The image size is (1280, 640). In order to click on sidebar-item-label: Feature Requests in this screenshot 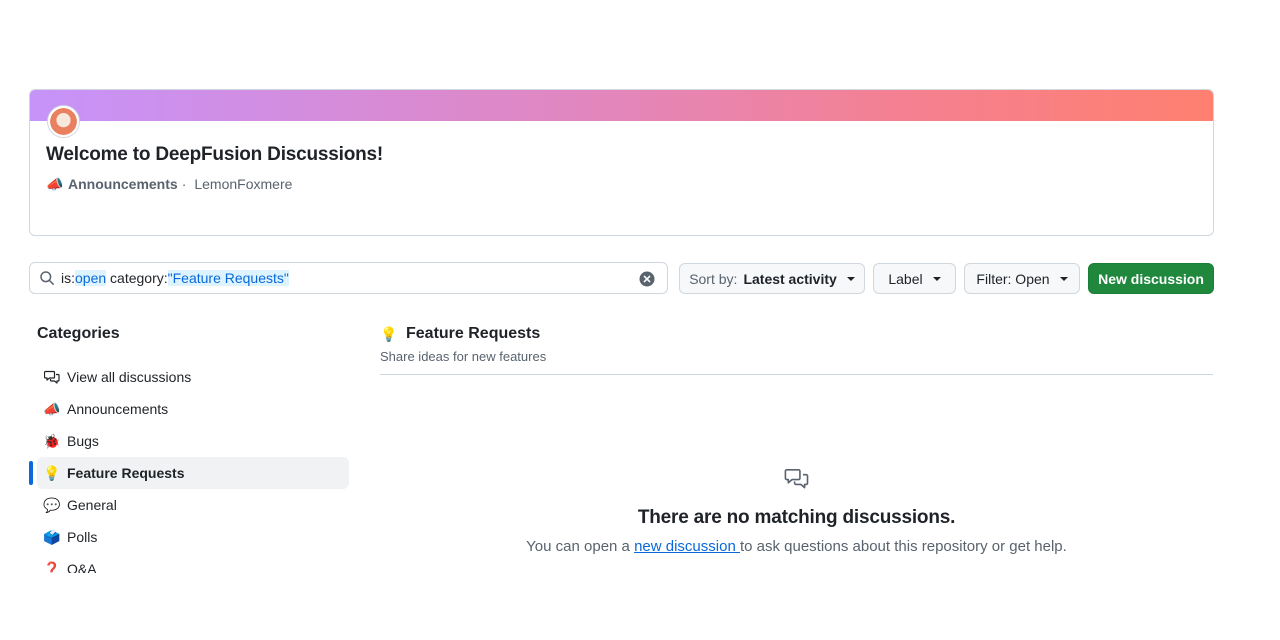, I will do `click(126, 473)`.